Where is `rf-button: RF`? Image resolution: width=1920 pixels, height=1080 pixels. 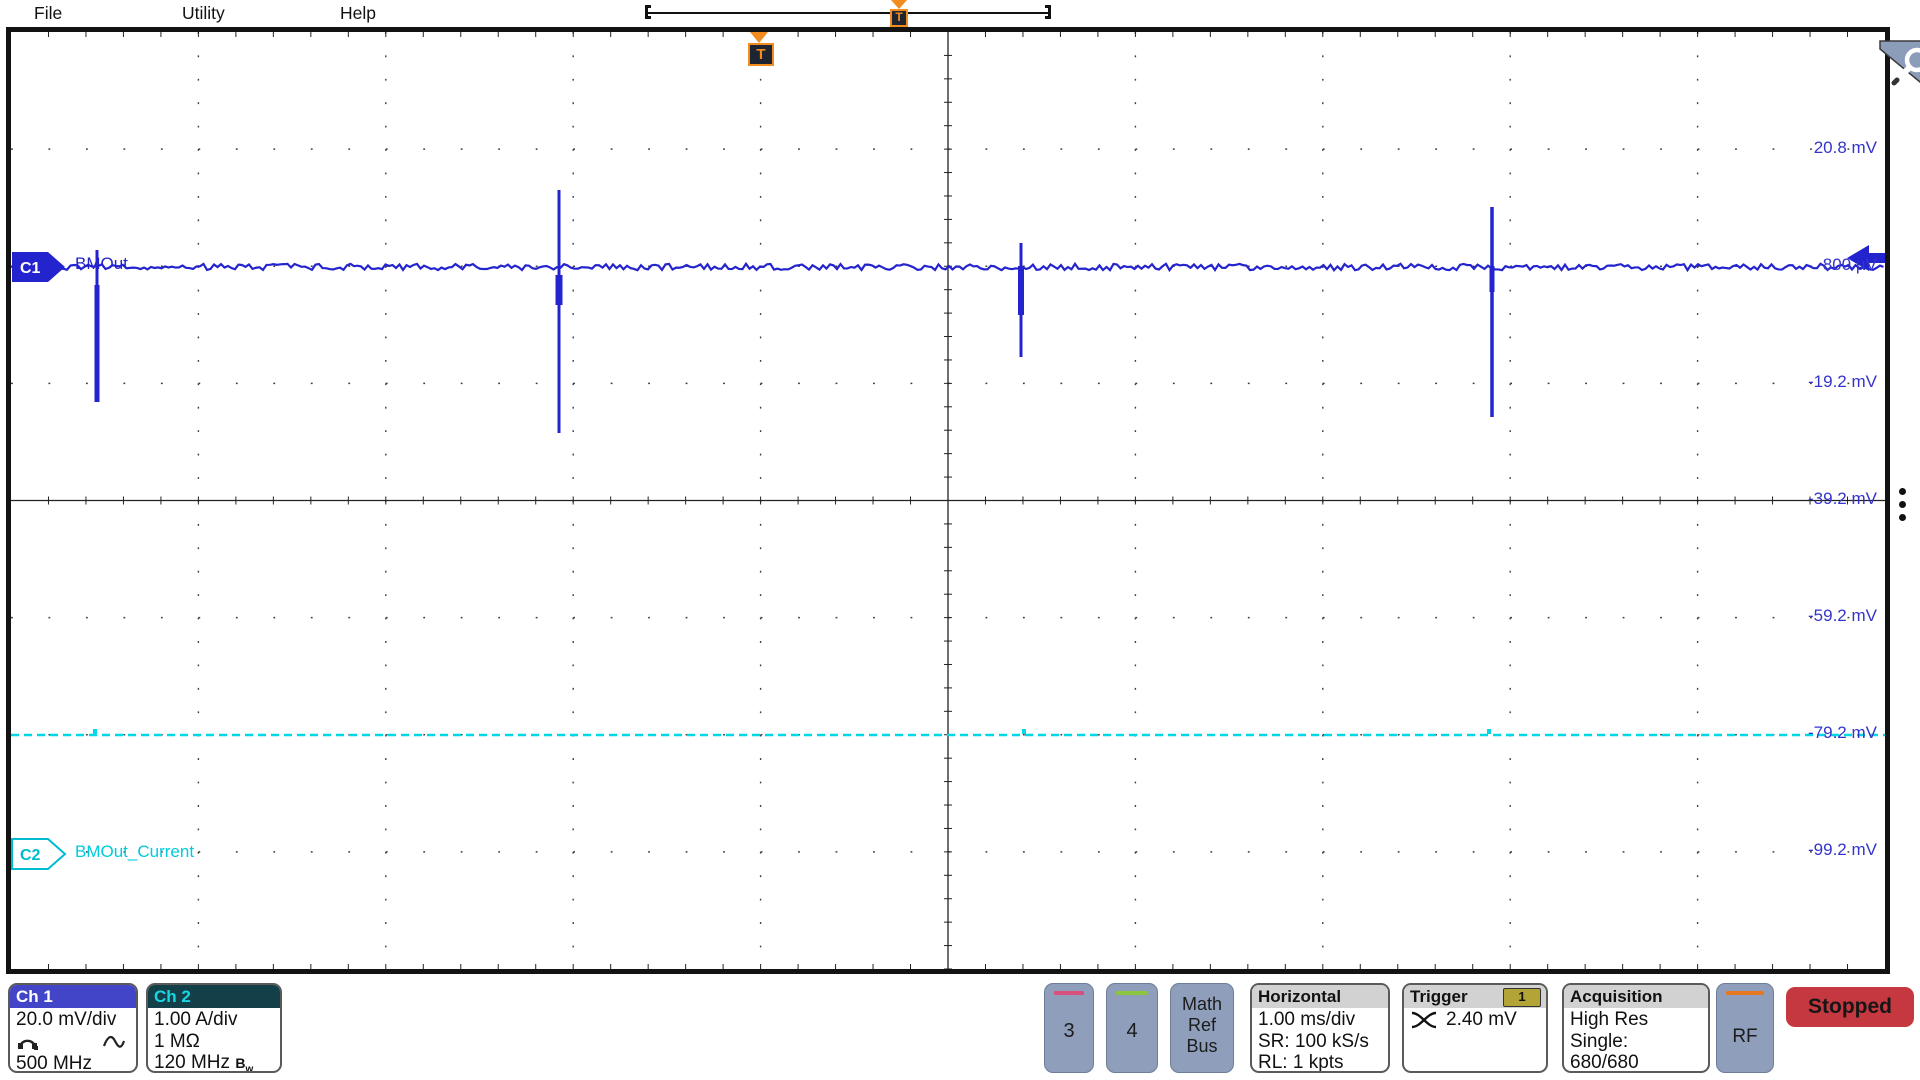 rf-button: RF is located at coordinates (1745, 1028).